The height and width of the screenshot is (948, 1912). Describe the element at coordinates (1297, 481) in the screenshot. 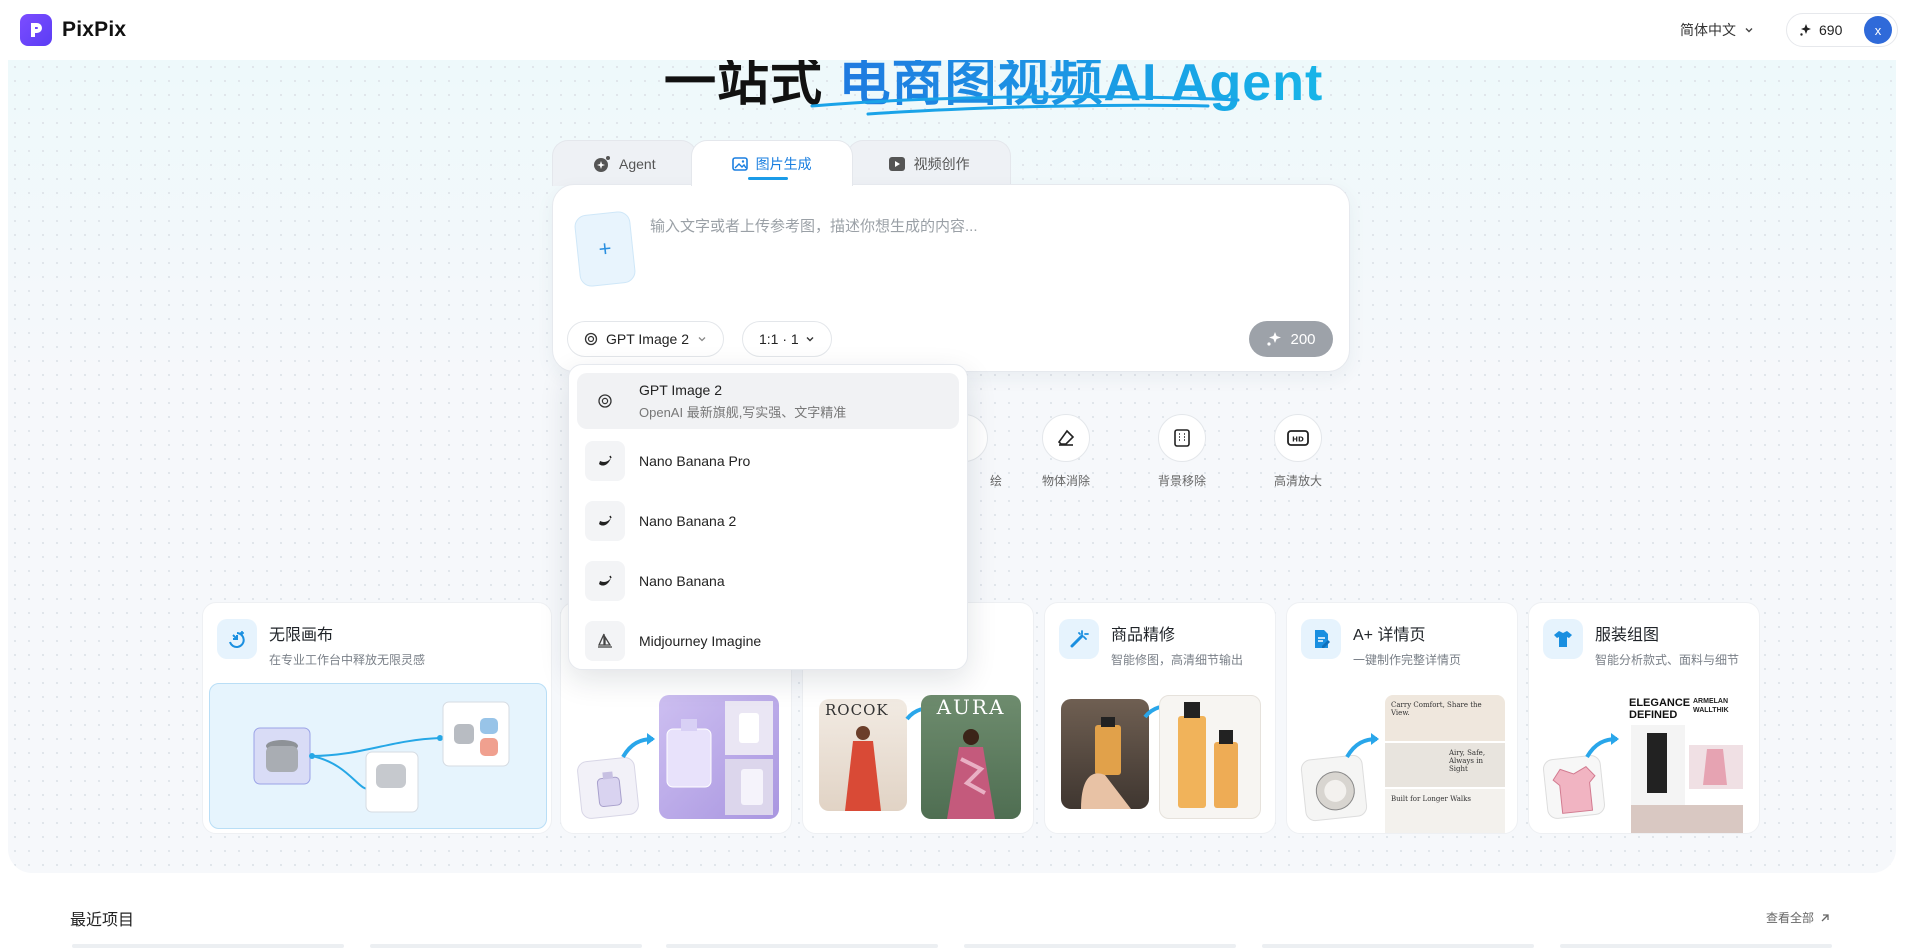

I see `tool-label: 高清放大` at that location.